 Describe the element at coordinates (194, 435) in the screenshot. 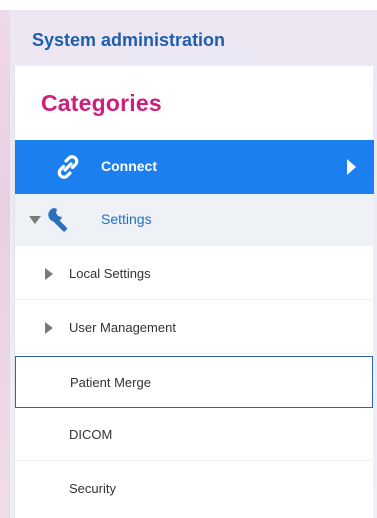

I see `sidebar-item-dicom: DICOM` at that location.